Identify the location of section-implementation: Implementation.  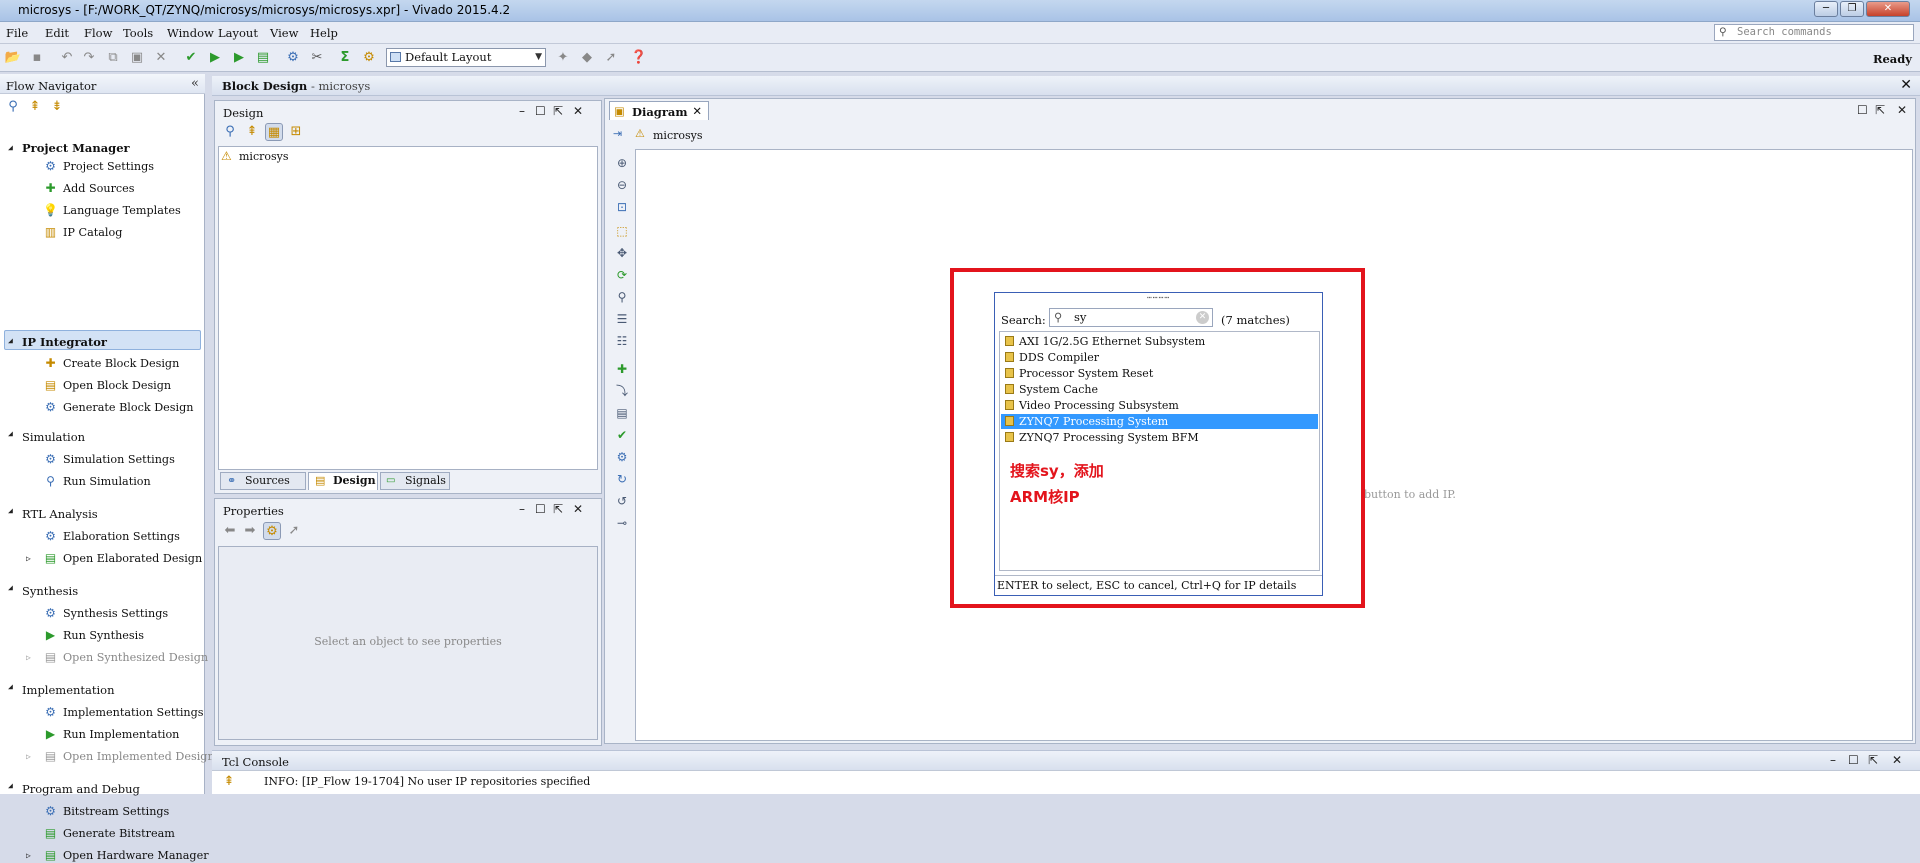
(68, 690).